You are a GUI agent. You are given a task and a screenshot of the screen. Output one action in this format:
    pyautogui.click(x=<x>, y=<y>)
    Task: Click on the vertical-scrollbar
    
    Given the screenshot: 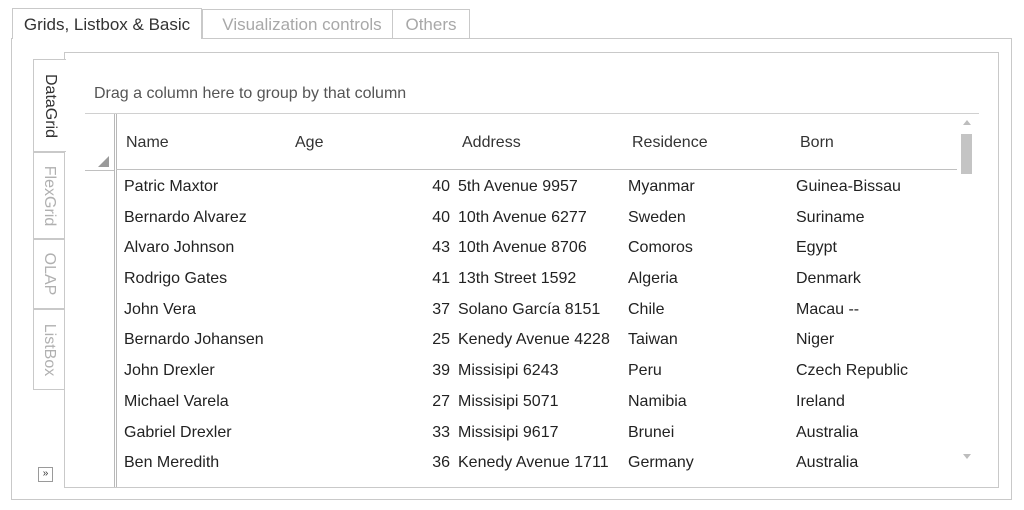 What is the action you would take?
    pyautogui.click(x=968, y=289)
    